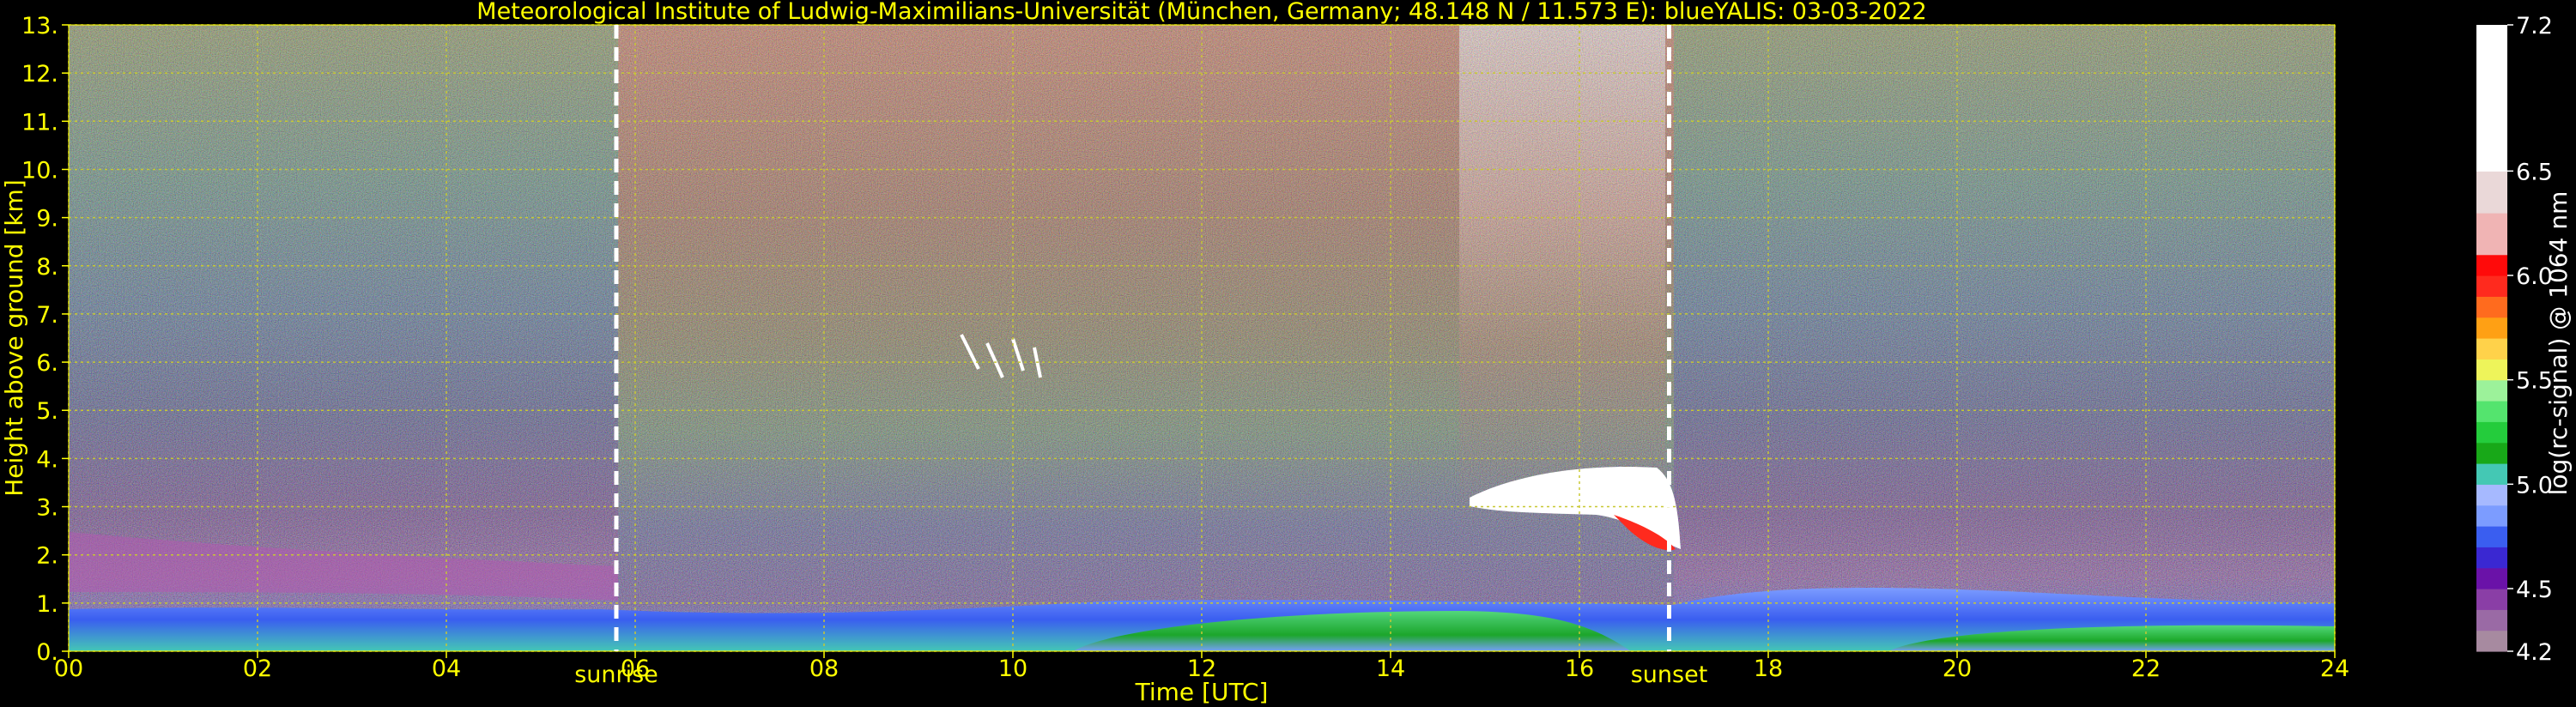  I want to click on y-tick-label: 4., so click(47, 460).